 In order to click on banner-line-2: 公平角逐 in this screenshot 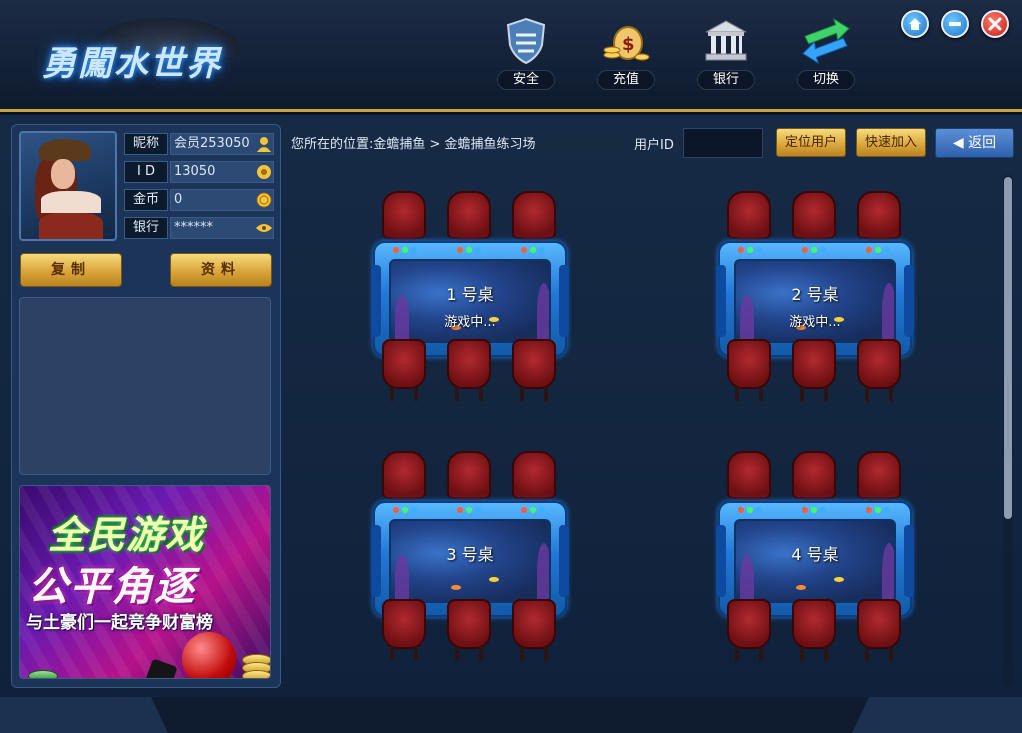, I will do `click(112, 587)`.